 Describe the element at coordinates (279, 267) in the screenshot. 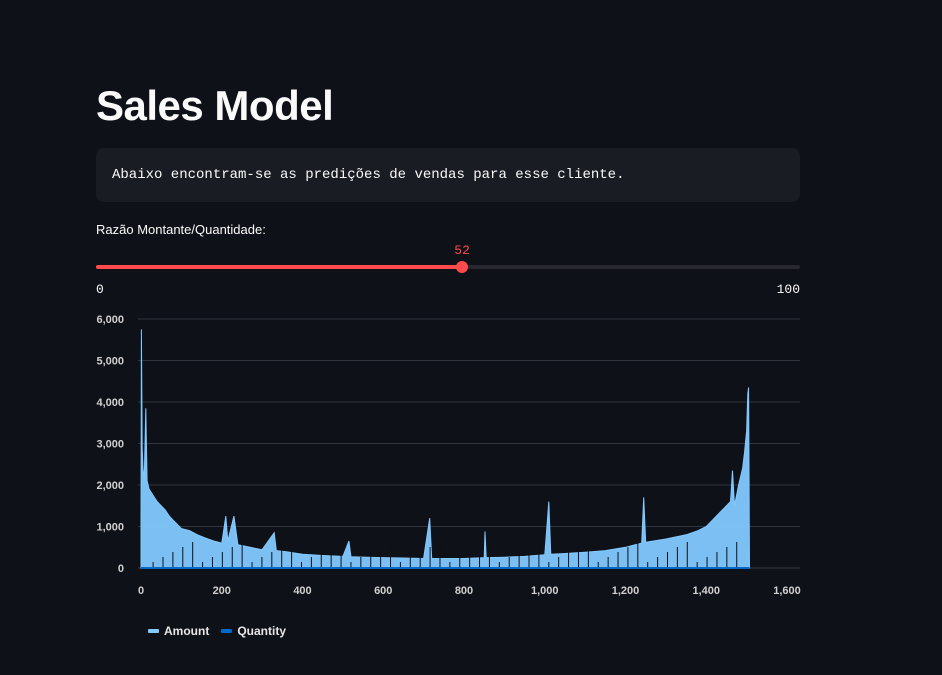

I see `slider-fill` at that location.